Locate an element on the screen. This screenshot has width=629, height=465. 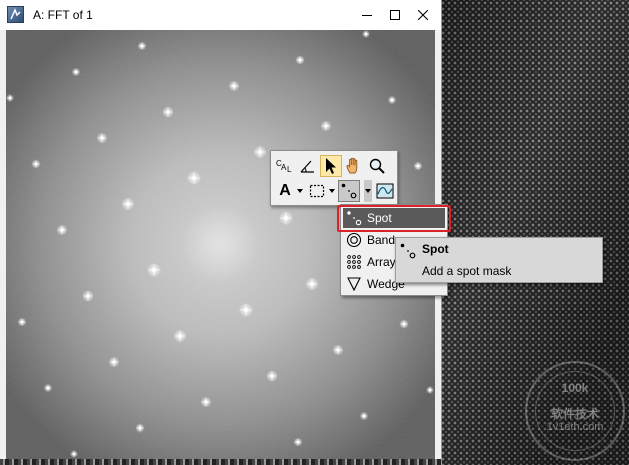
tooltip-description: Add a spot mask is located at coordinates (467, 271).